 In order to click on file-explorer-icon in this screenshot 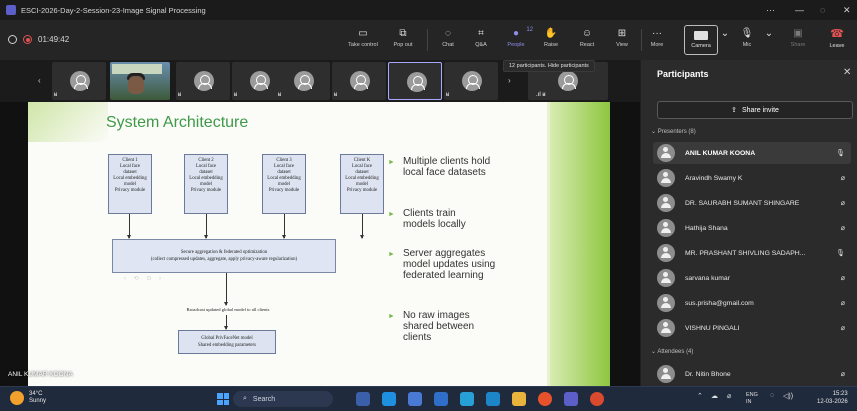, I will do `click(519, 399)`.